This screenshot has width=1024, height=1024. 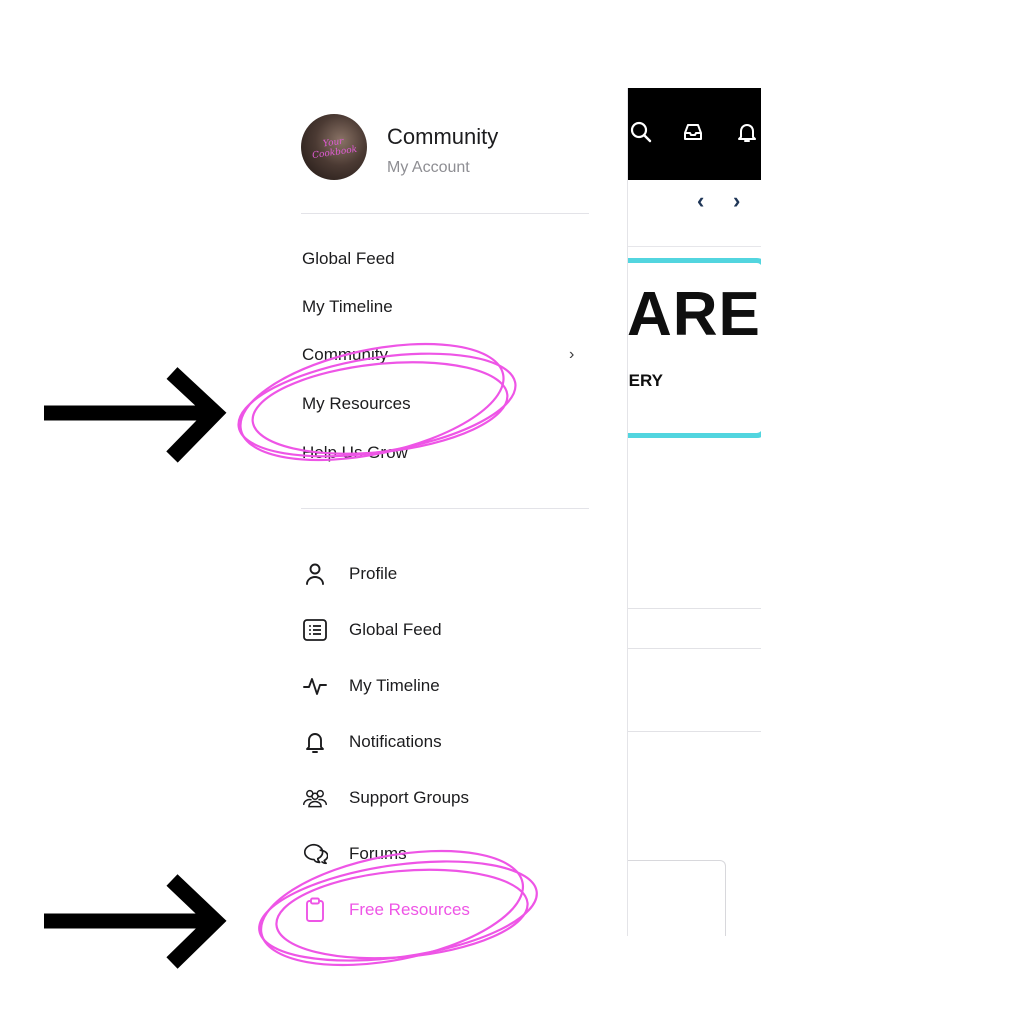 I want to click on banner-subtitle: ERY, so click(x=645, y=380).